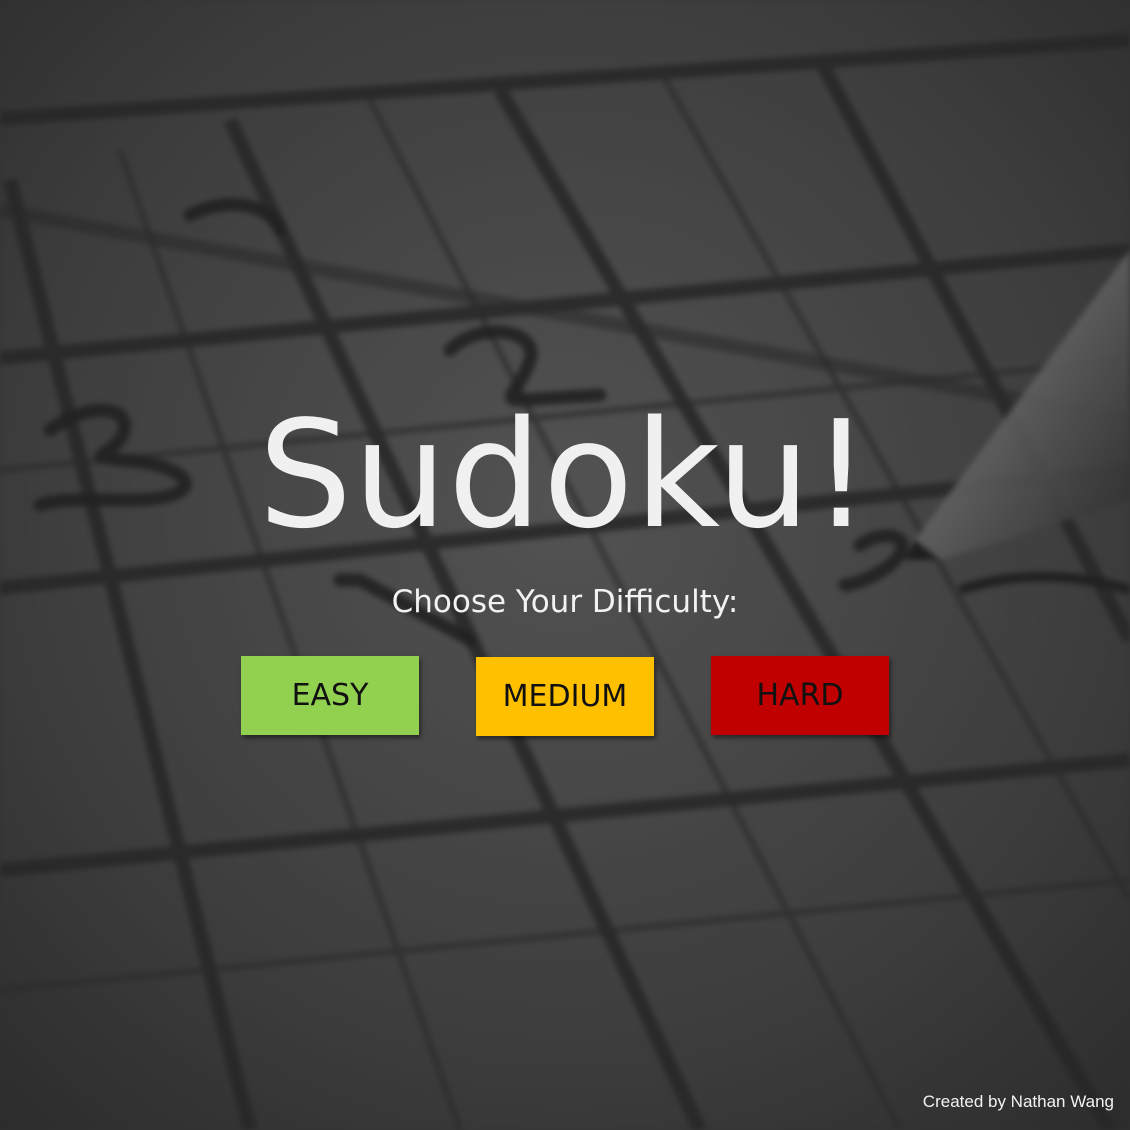  I want to click on medium-button-label: MEDIUM, so click(565, 696).